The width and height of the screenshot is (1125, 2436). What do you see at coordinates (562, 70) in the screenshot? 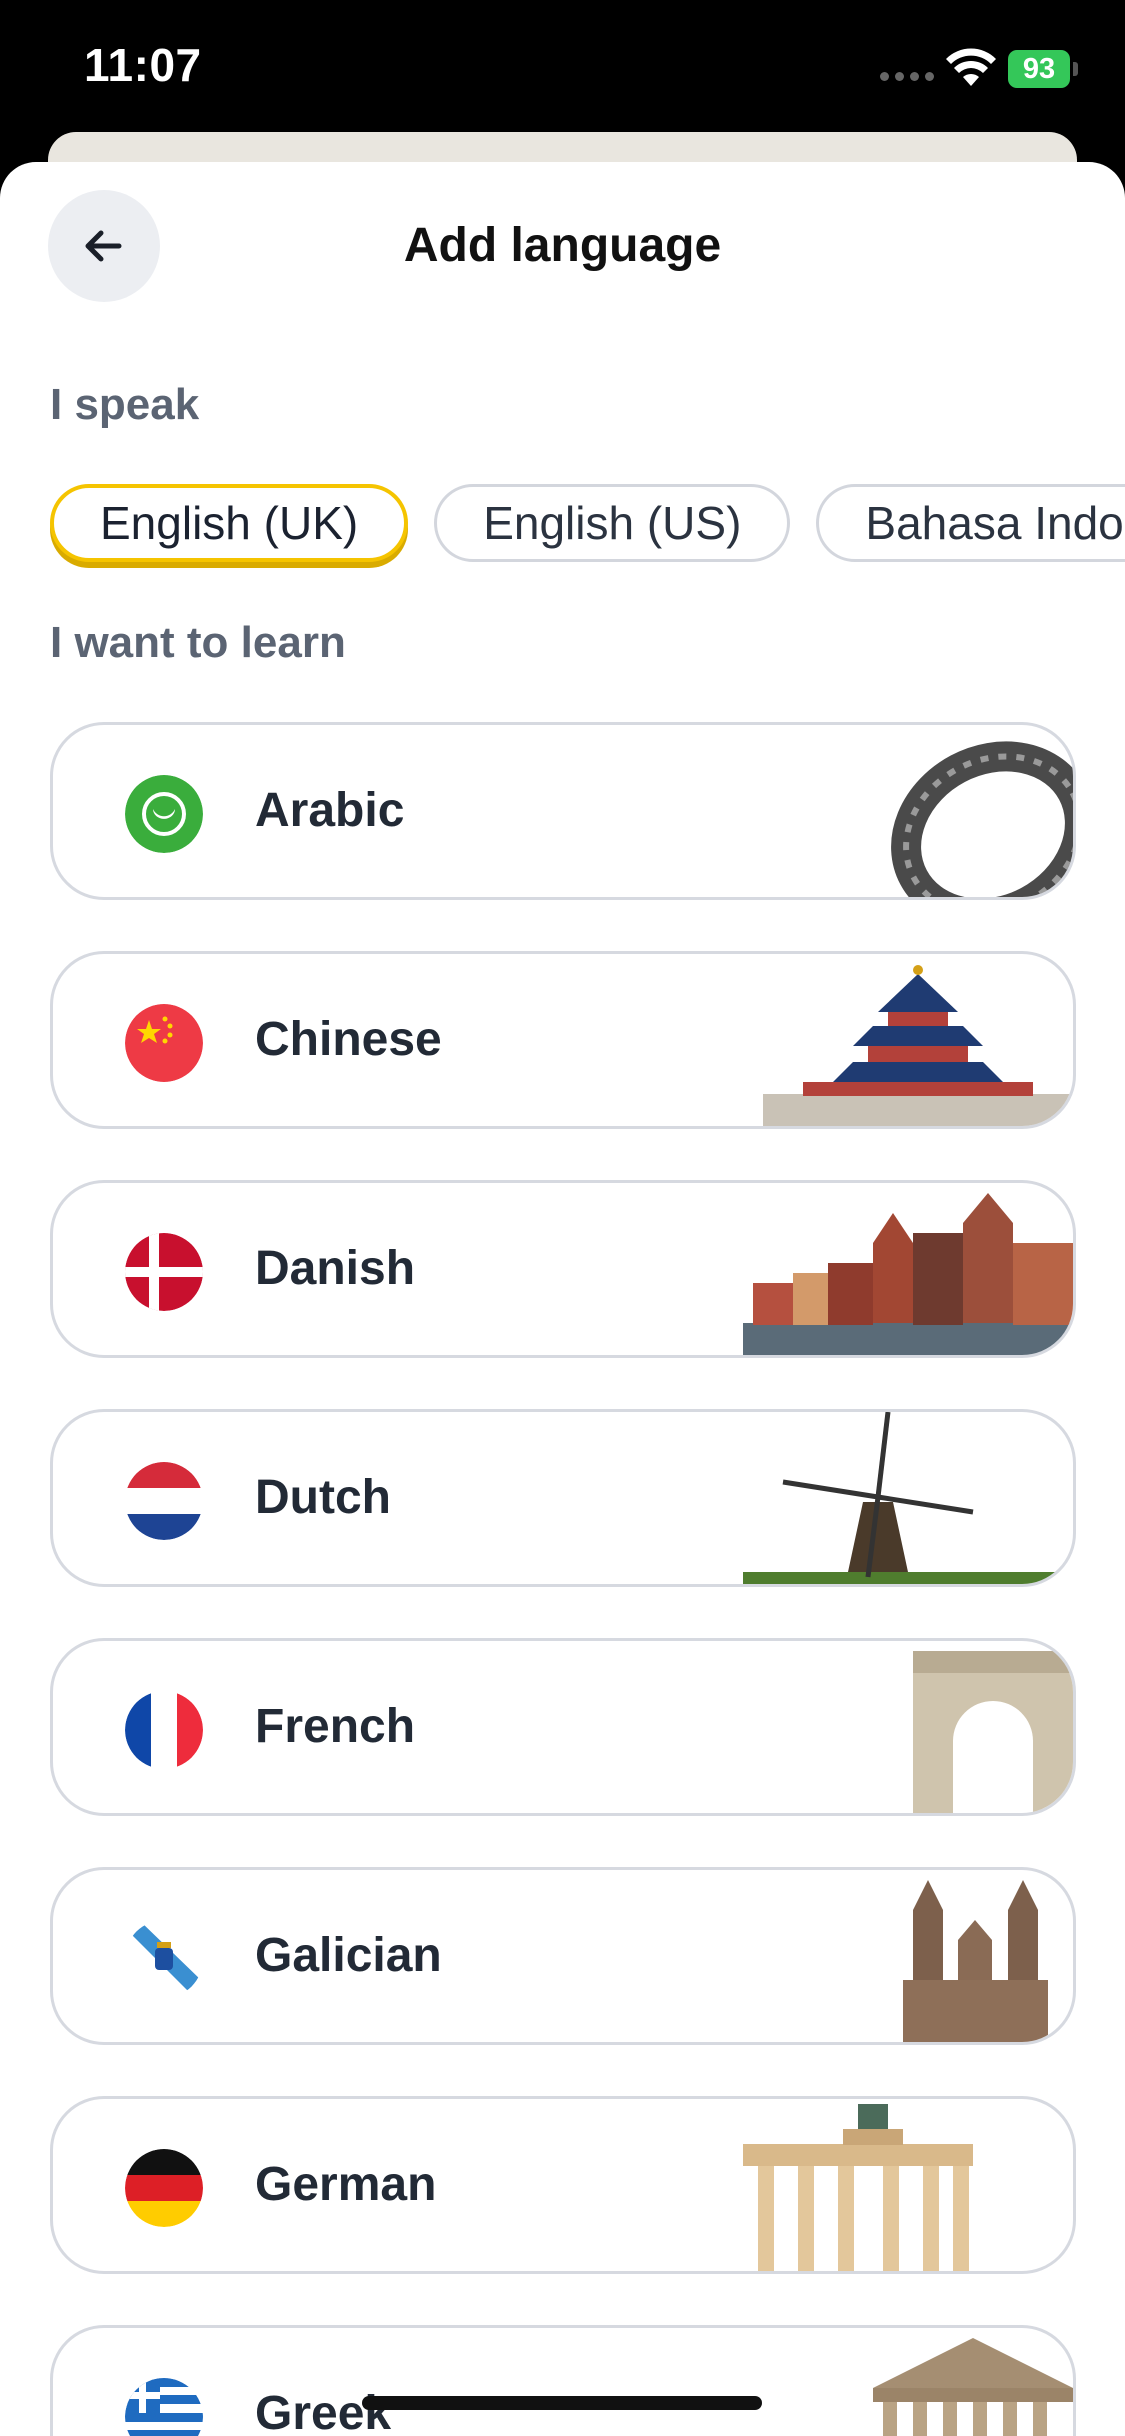
I see `status-bar: 11:07 93` at bounding box center [562, 70].